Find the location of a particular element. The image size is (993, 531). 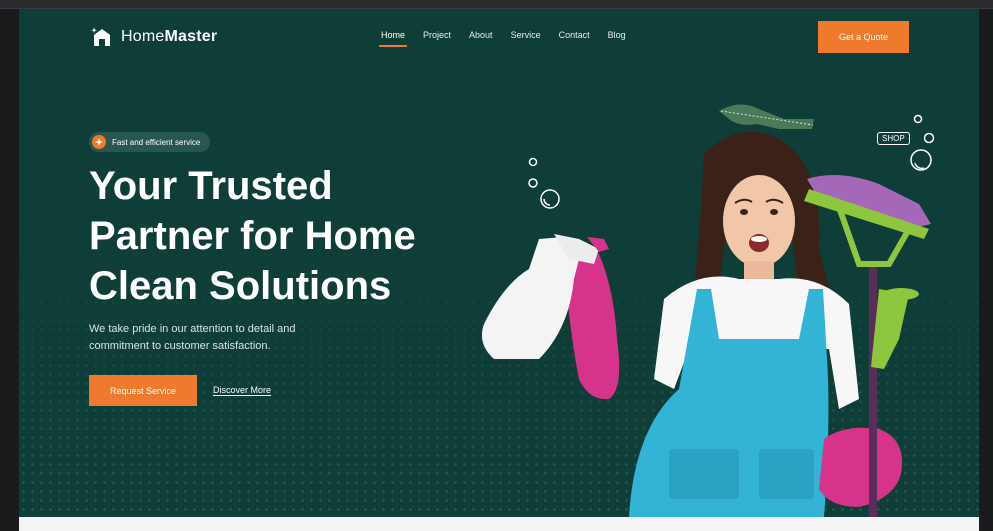

sparkle-icon is located at coordinates (99, 142).